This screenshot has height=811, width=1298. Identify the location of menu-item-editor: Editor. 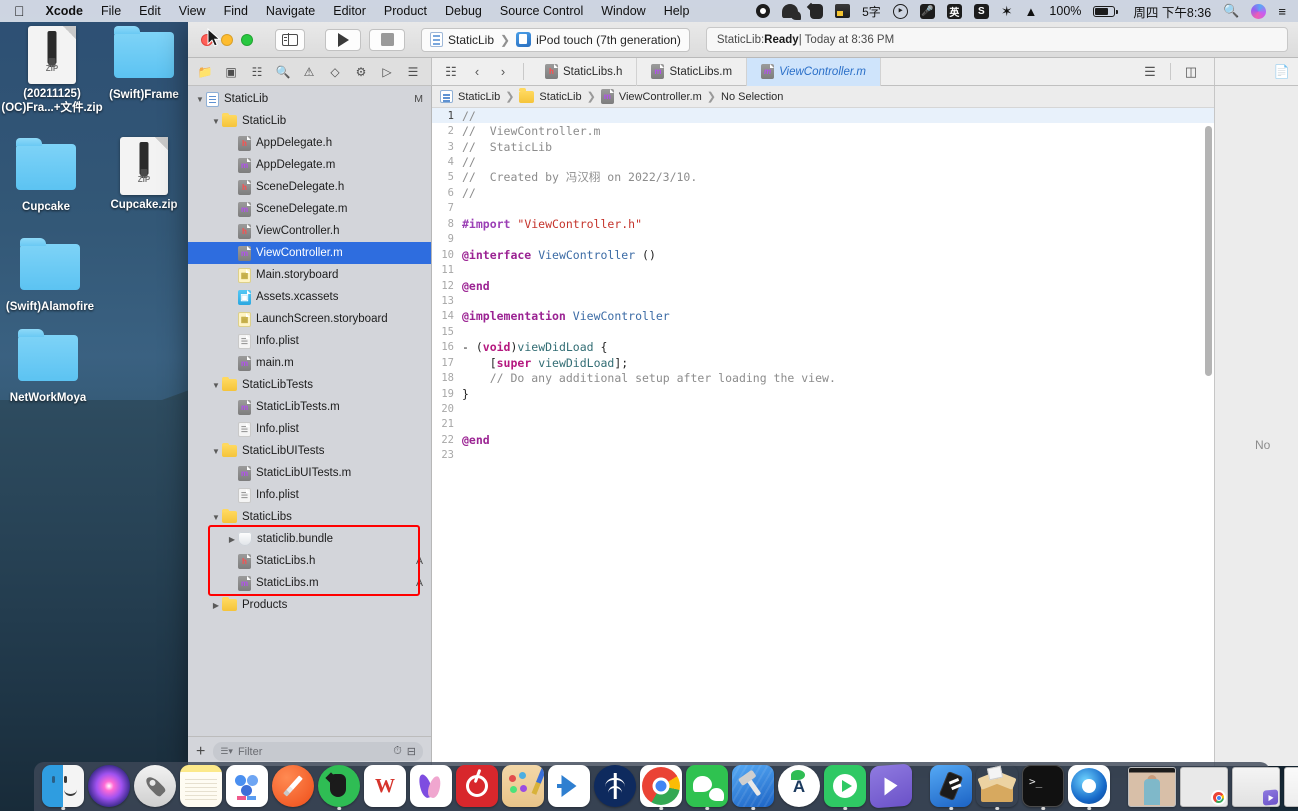
(349, 11).